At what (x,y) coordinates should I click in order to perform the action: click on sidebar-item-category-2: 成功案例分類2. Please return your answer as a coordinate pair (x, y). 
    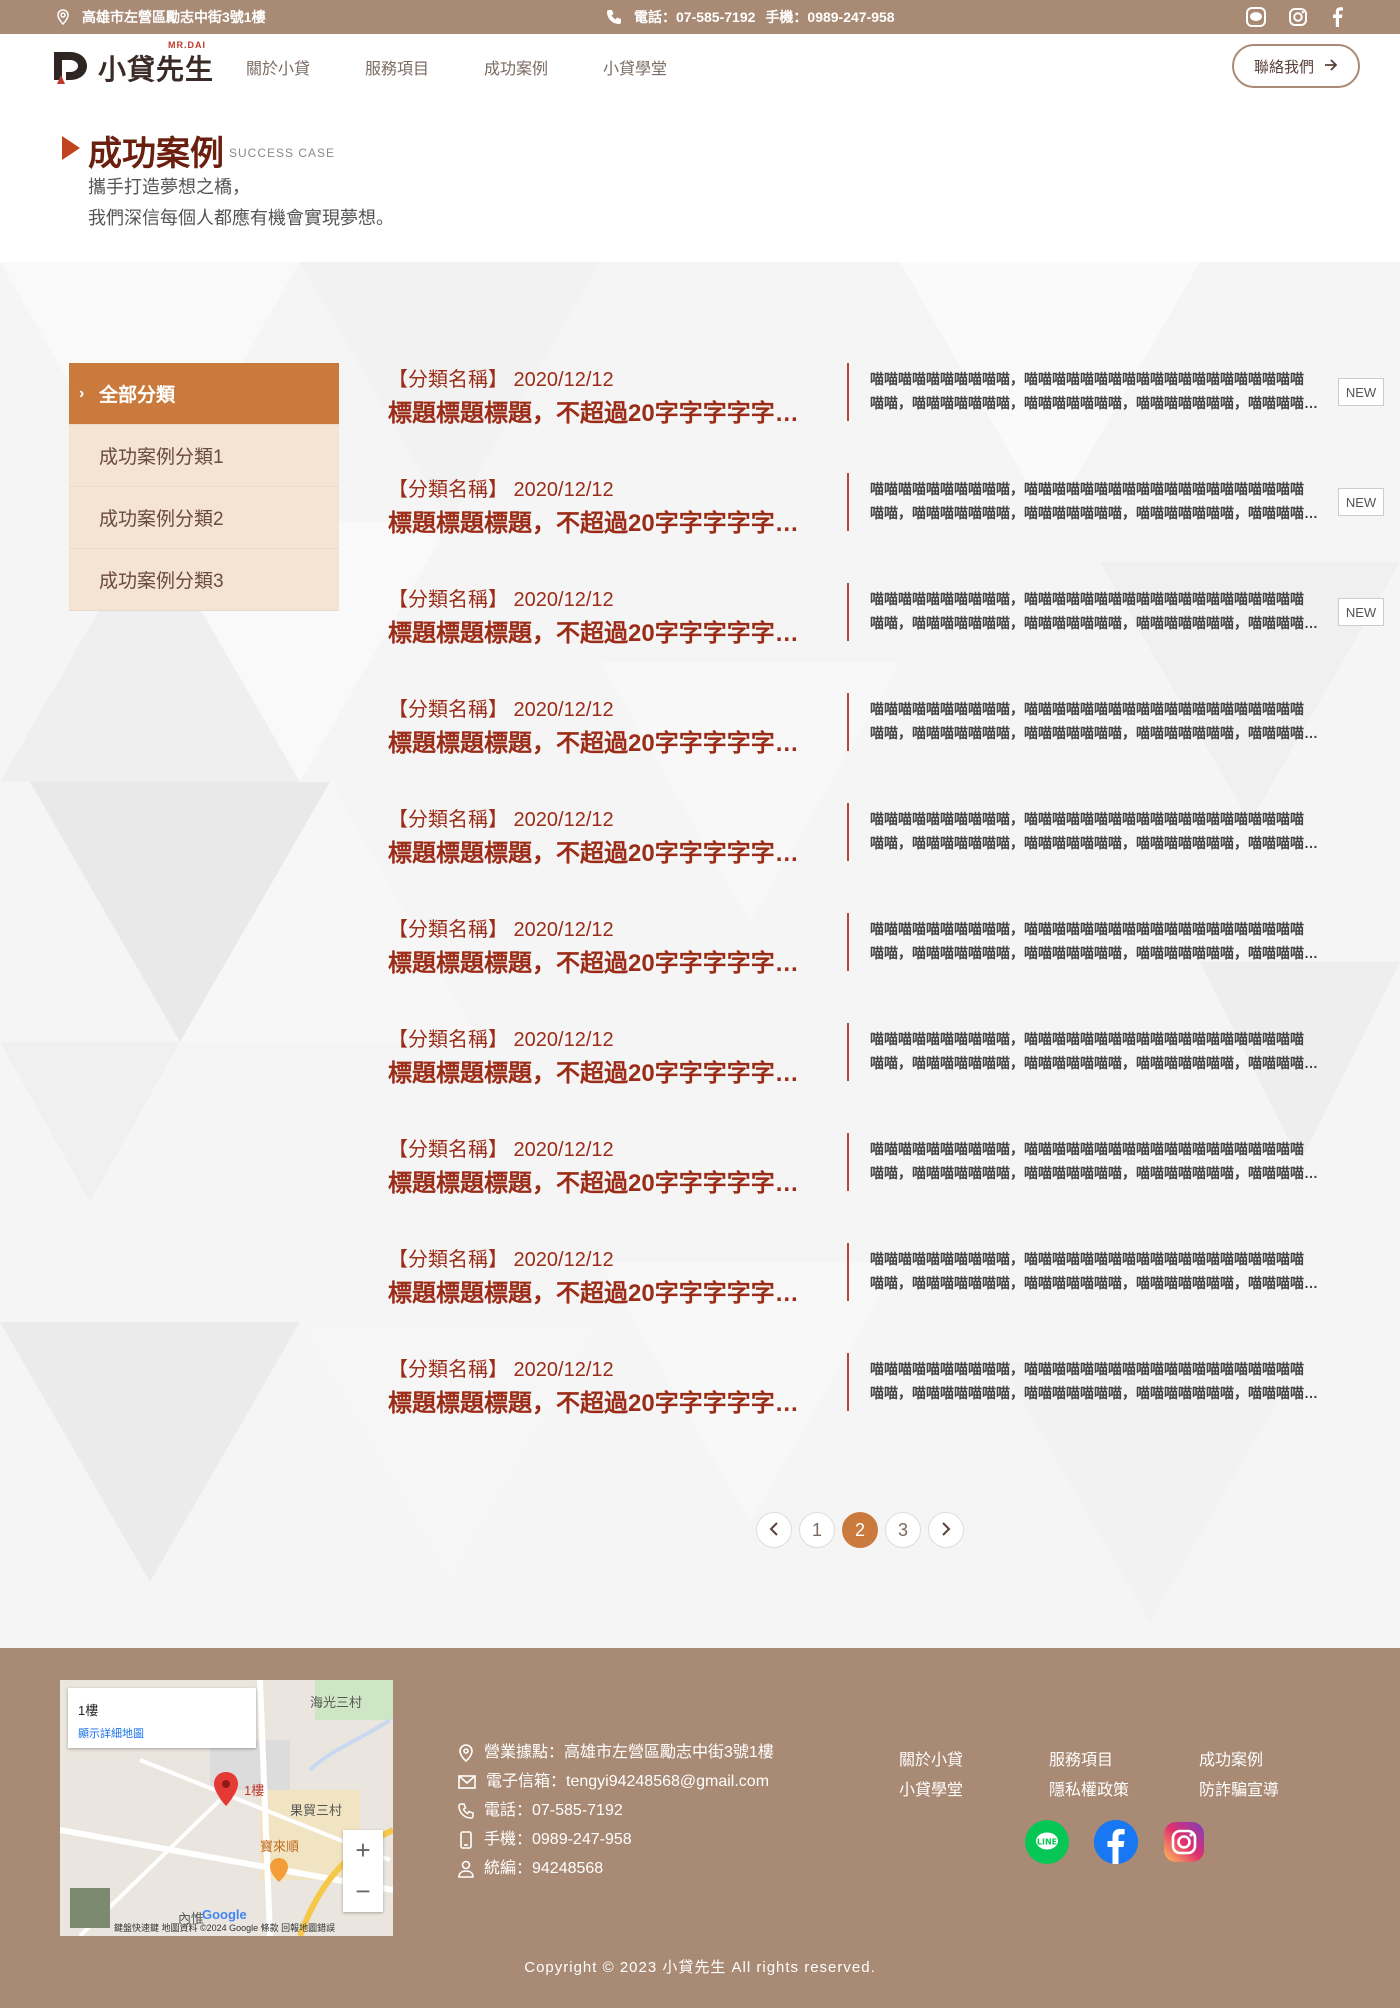
    Looking at the image, I should click on (204, 518).